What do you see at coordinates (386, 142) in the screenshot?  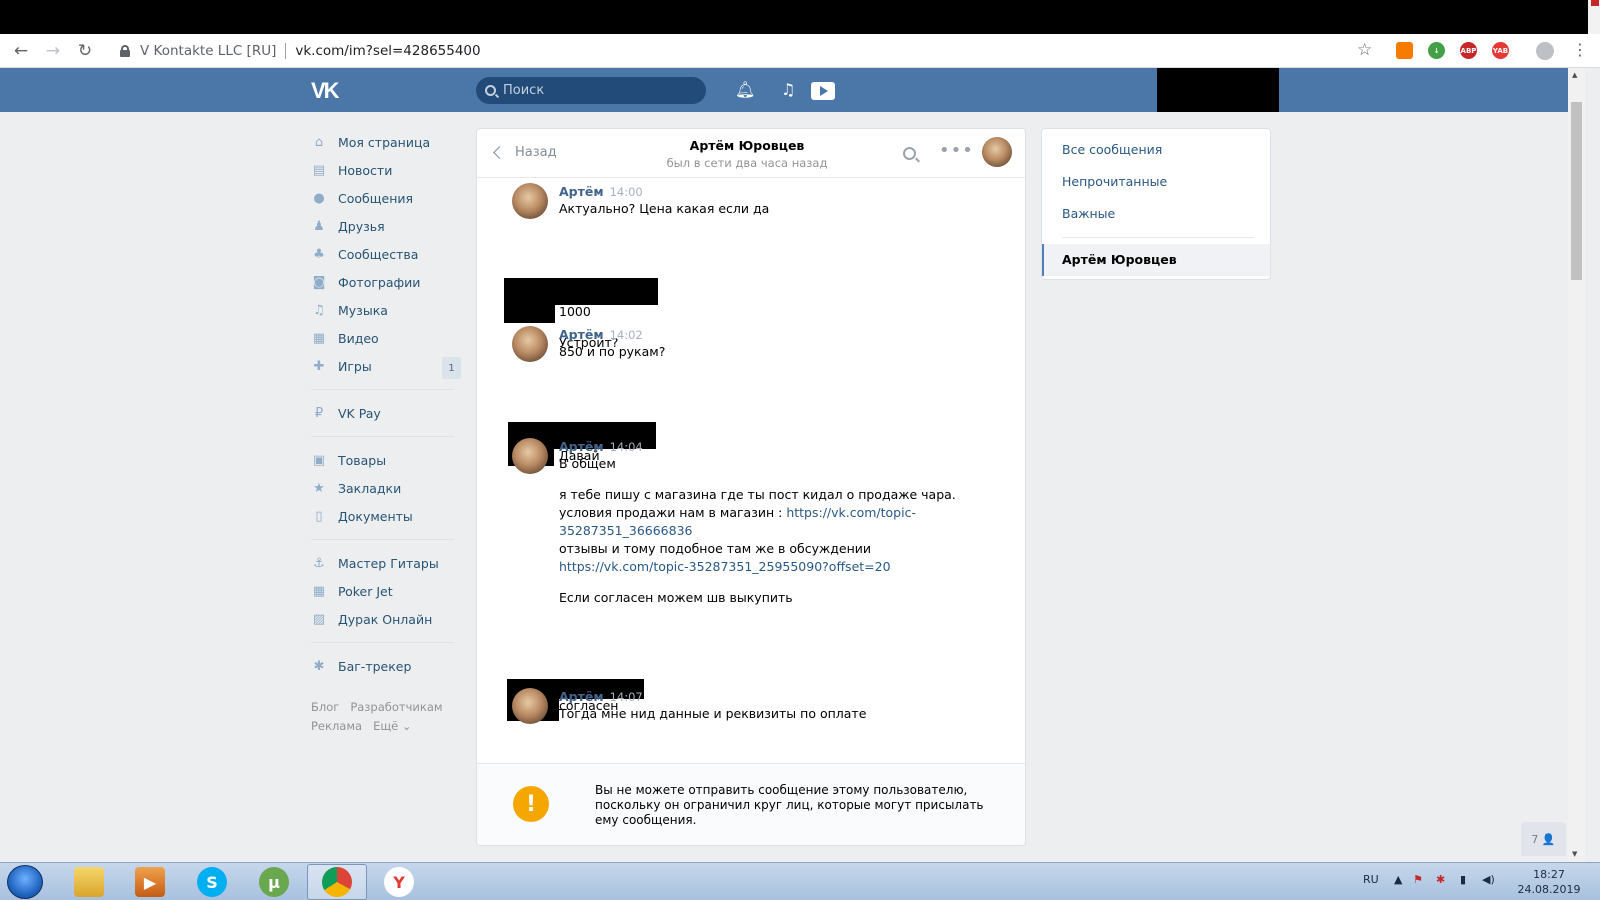 I see `nav-item-home: ⌂ Моя страница` at bounding box center [386, 142].